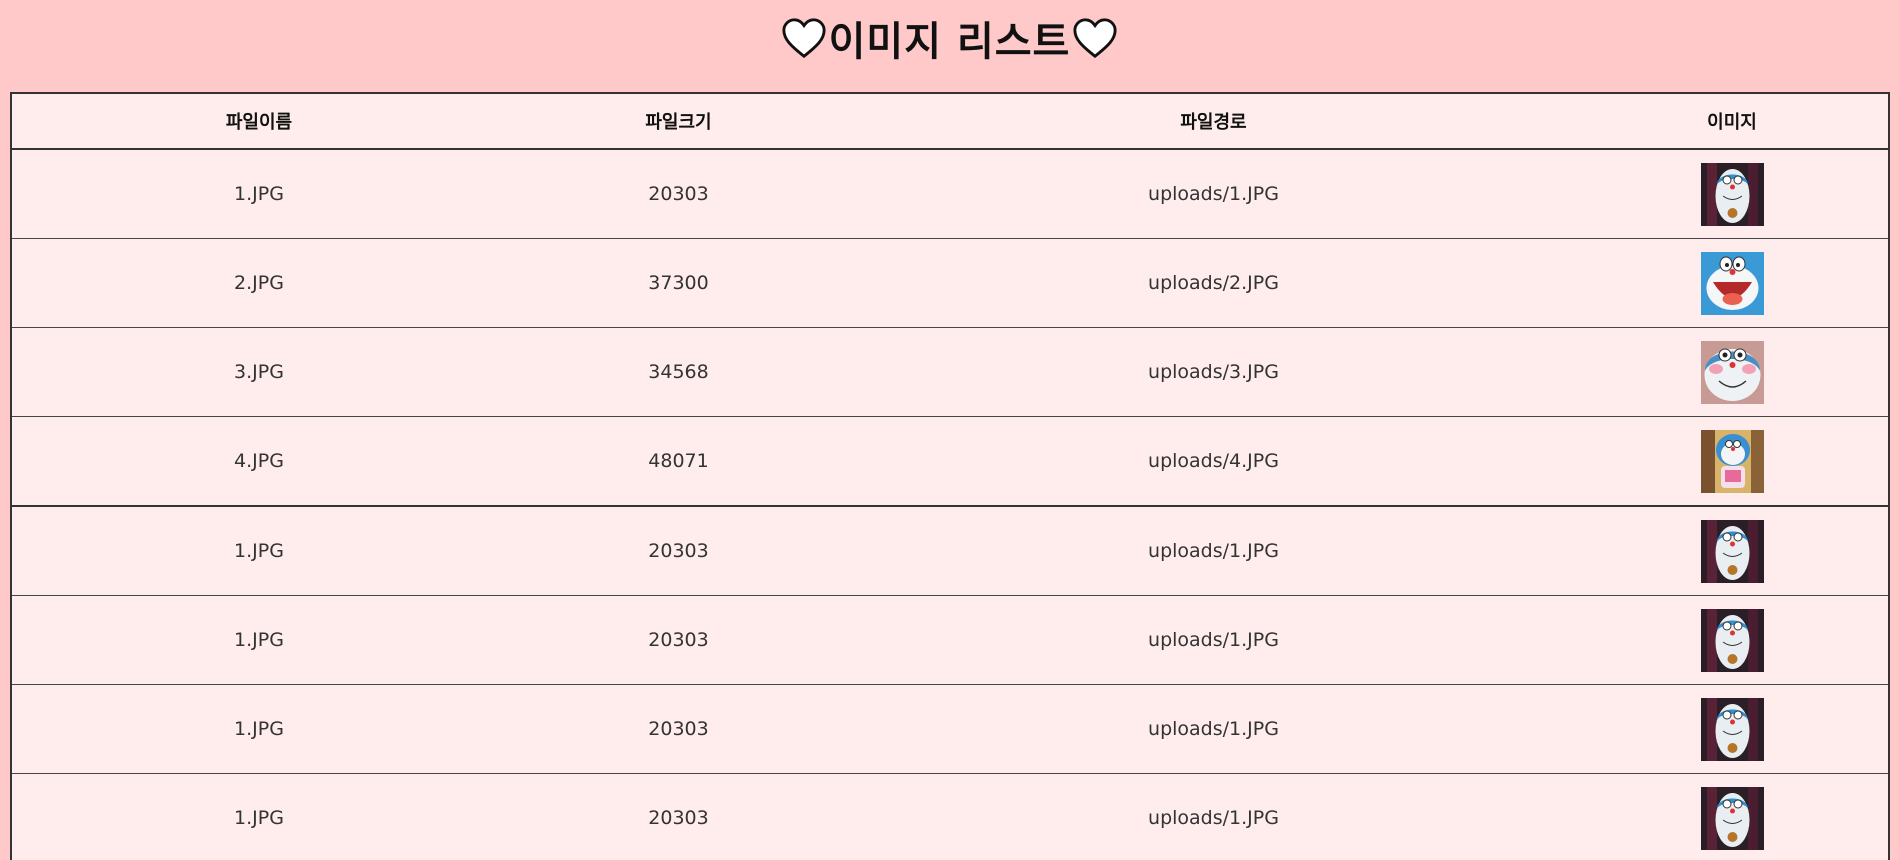  I want to click on doraemon-blushing-thumbnail-icon, so click(1732, 372).